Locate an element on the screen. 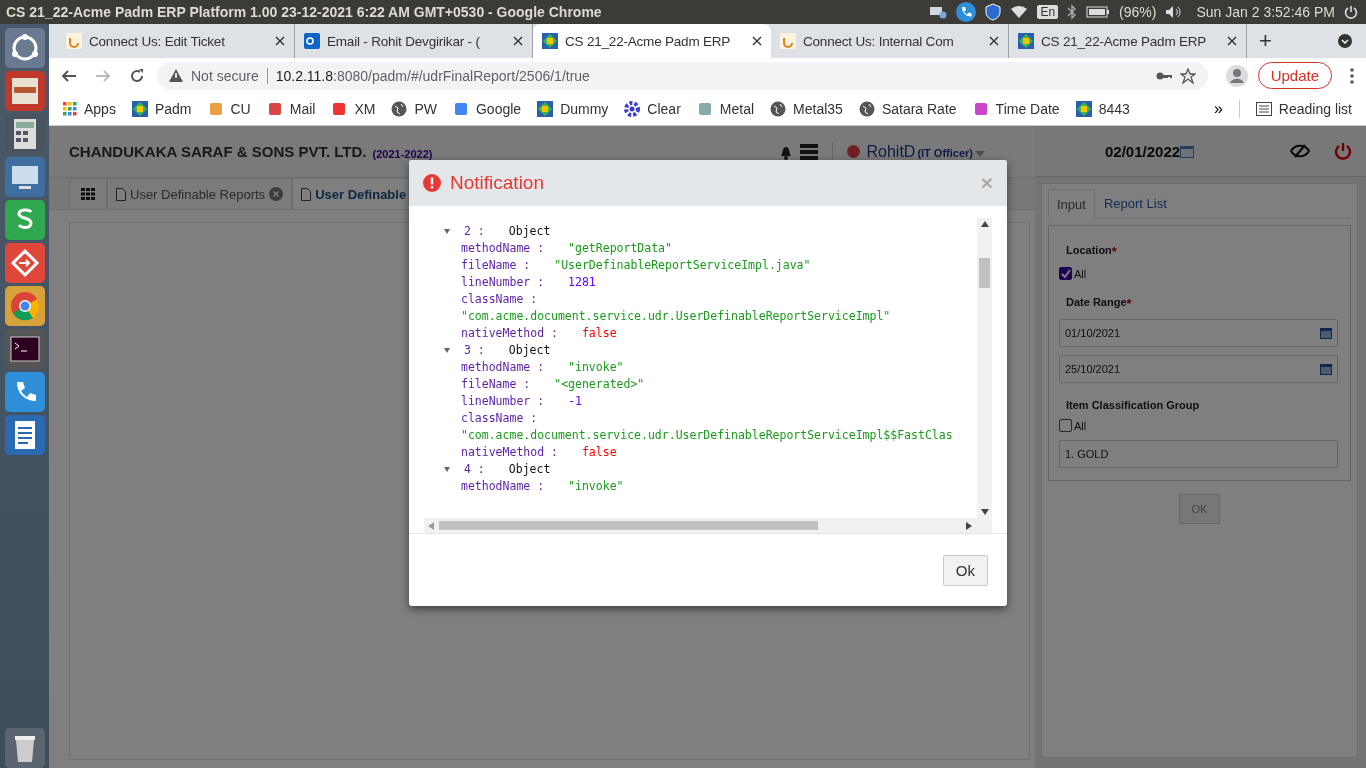 Image resolution: width=1366 pixels, height=768 pixels. profile-icon is located at coordinates (1236, 75).